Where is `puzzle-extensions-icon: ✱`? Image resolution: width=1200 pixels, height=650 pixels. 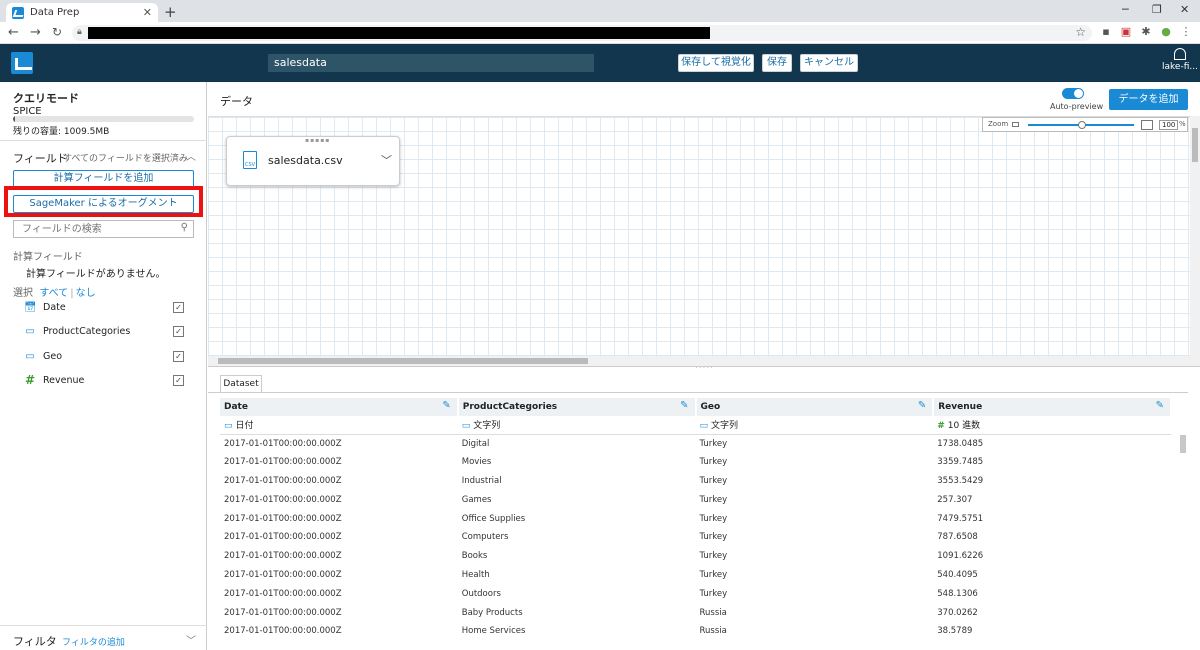
puzzle-extensions-icon: ✱ is located at coordinates (1146, 32).